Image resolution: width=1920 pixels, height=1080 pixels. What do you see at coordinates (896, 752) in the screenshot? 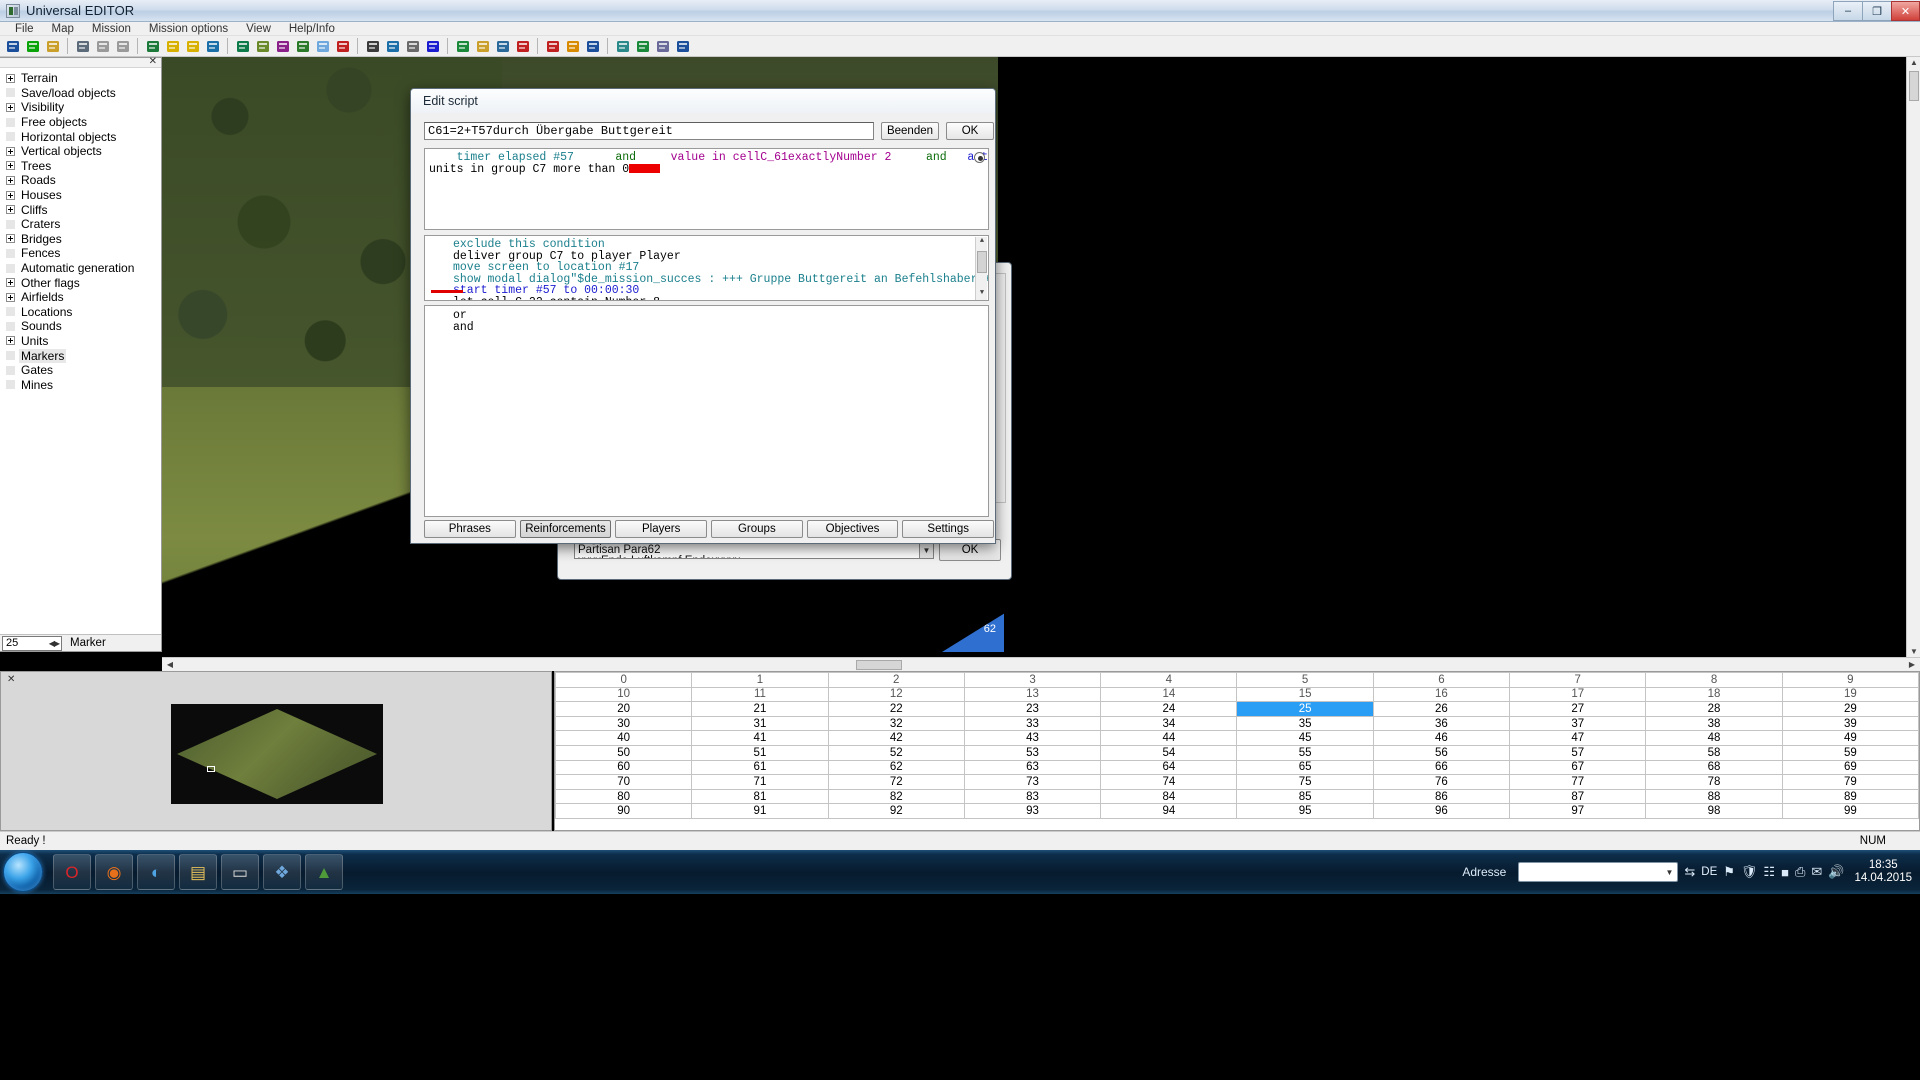
I see `grid-cell: 52` at bounding box center [896, 752].